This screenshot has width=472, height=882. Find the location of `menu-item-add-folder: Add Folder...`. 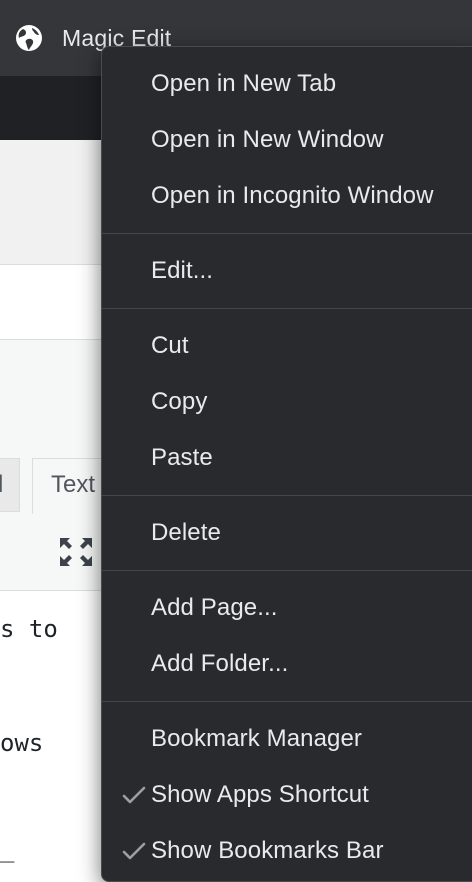

menu-item-add-folder: Add Folder... is located at coordinates (287, 664).